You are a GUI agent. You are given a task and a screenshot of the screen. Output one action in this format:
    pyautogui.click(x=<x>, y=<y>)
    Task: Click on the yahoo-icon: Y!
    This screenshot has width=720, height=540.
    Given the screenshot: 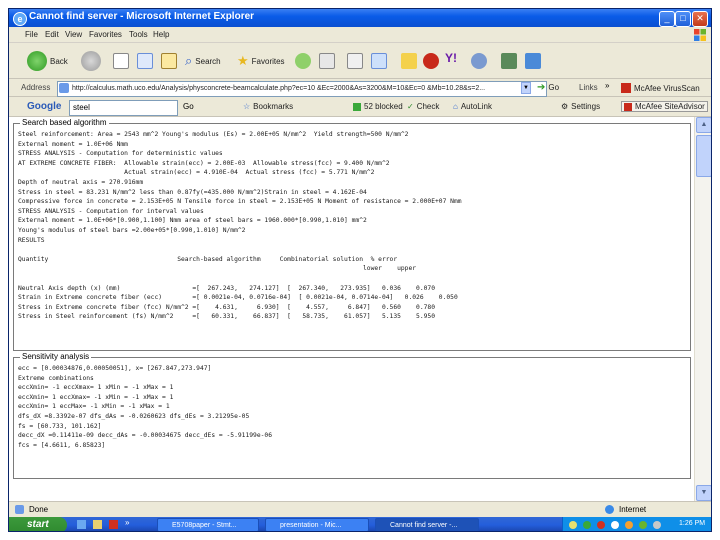 What is the action you would take?
    pyautogui.click(x=451, y=58)
    